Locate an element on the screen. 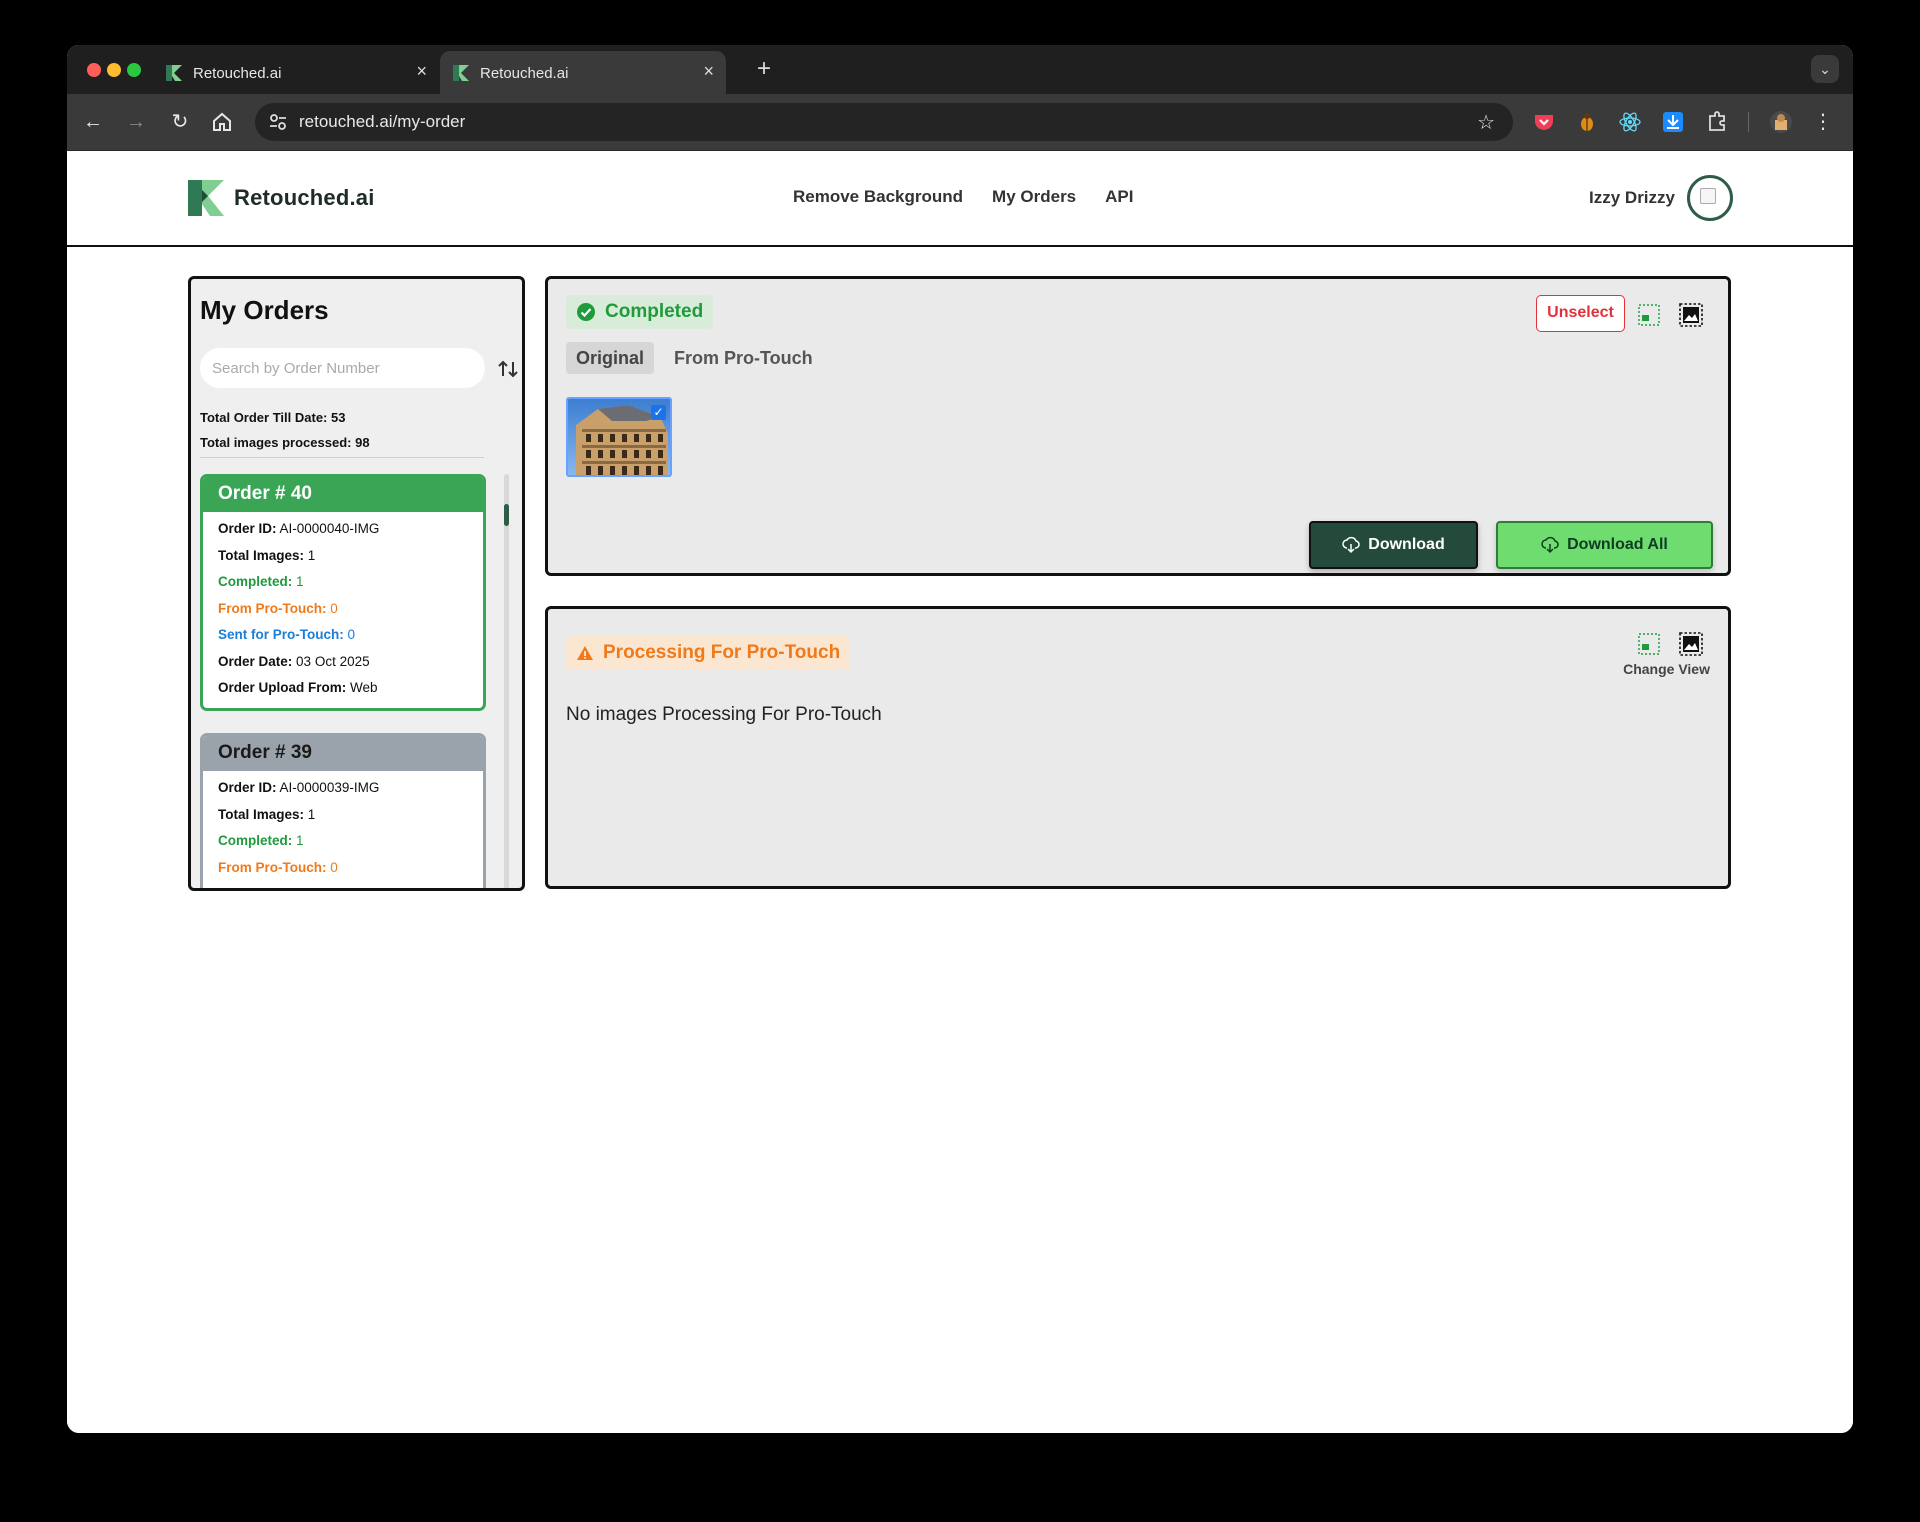 This screenshot has width=1920, height=1522. download-button: Download is located at coordinates (1393, 545).